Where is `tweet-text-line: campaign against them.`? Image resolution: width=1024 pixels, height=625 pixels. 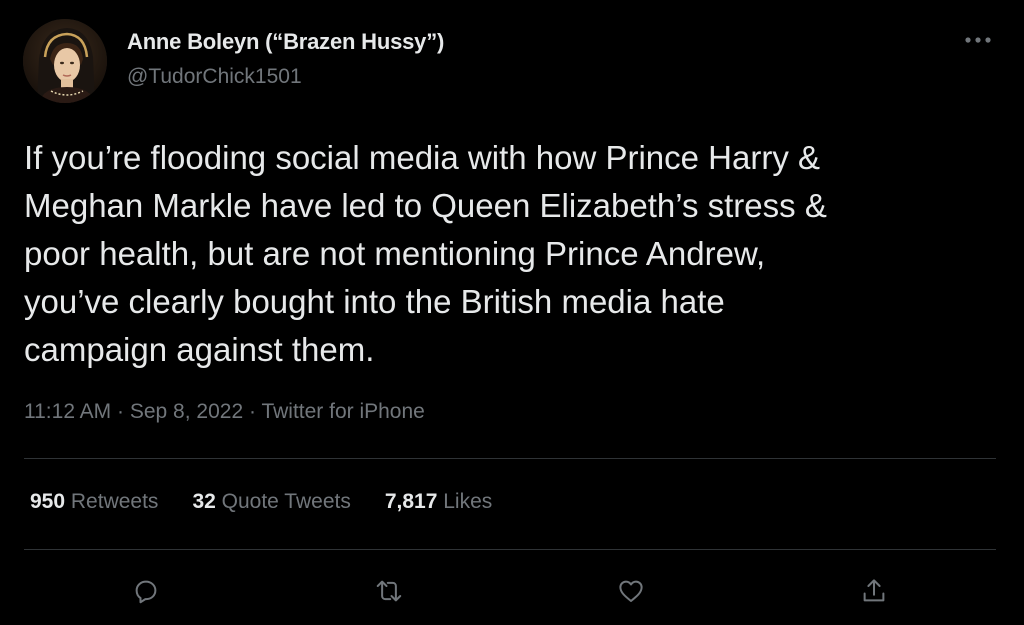
tweet-text-line: campaign against them. is located at coordinates (199, 349).